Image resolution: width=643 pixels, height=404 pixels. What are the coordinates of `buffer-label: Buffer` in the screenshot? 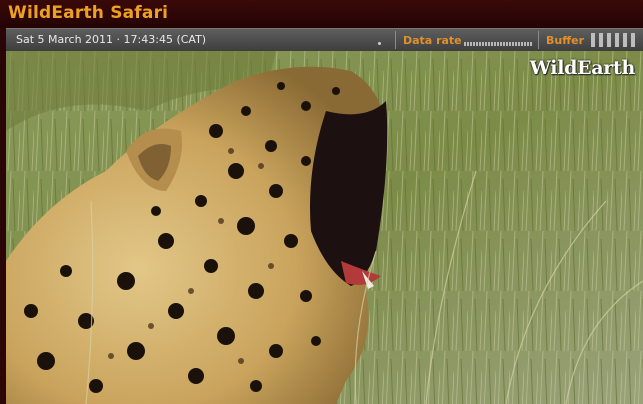 It's located at (565, 40).